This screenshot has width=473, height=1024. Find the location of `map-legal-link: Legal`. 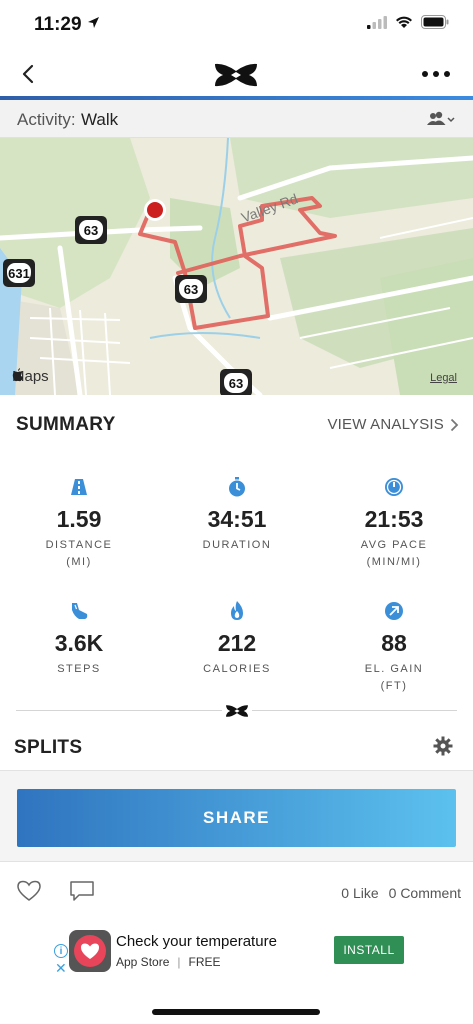

map-legal-link: Legal is located at coordinates (443, 378).